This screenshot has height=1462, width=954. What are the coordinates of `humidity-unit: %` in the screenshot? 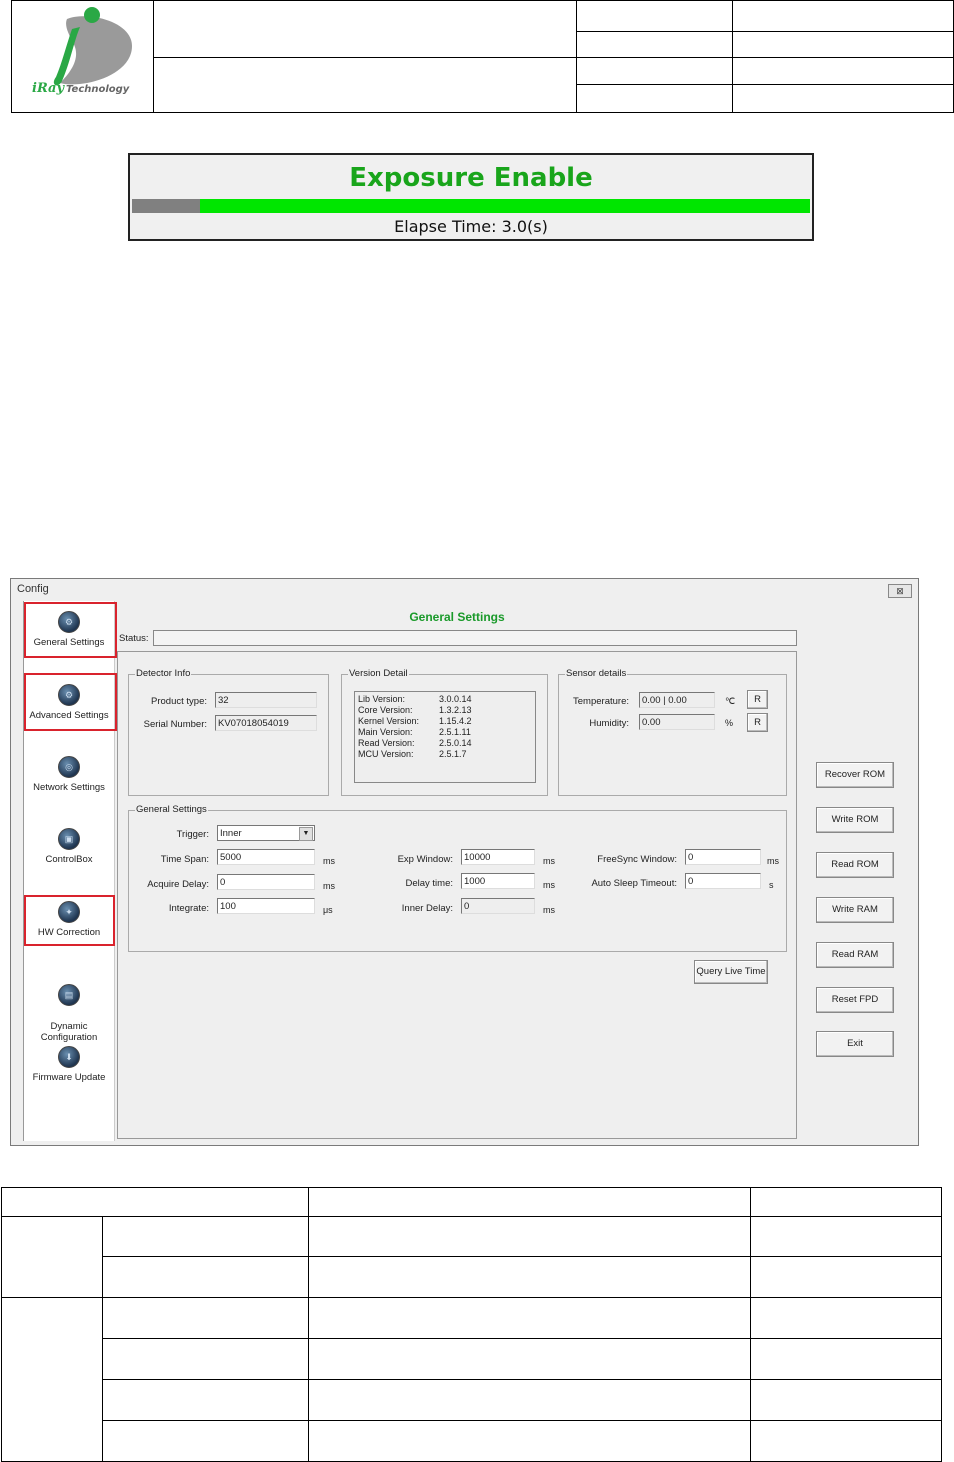 It's located at (729, 723).